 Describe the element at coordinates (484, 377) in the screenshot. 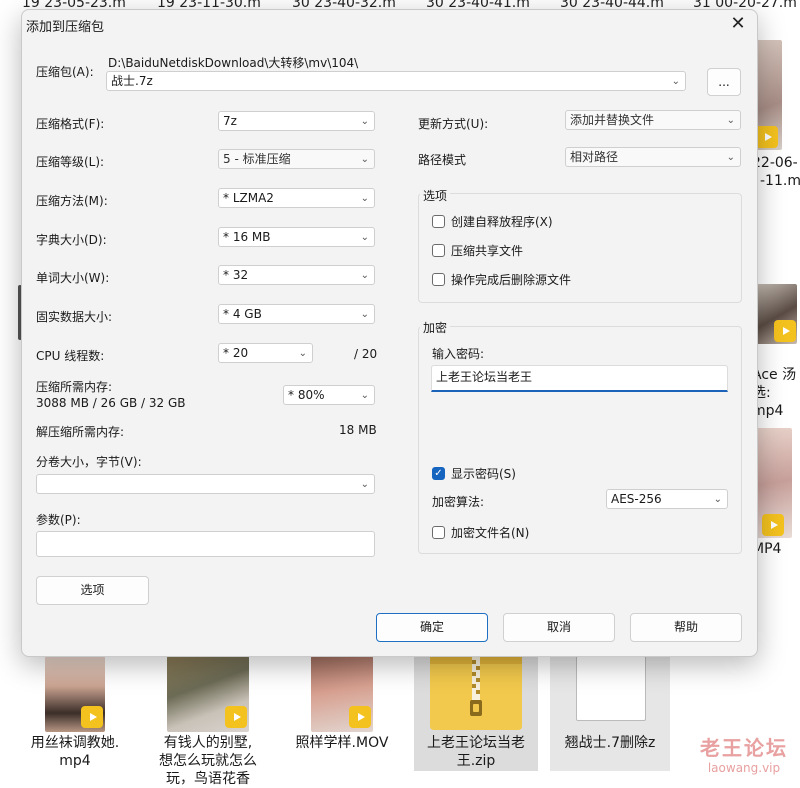

I see `password-value: 上老王论坛当老王` at that location.